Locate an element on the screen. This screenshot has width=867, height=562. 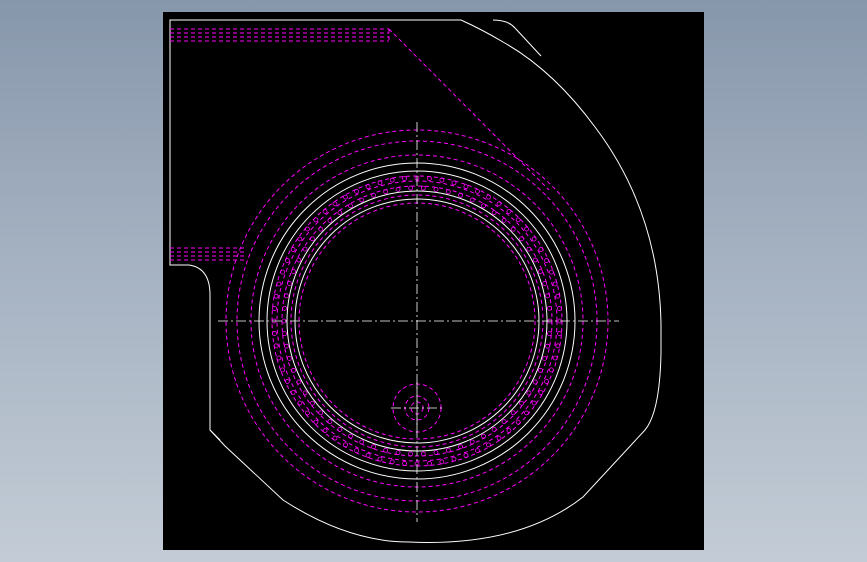
housing-bottom-chamfer is located at coordinates (215, 435).